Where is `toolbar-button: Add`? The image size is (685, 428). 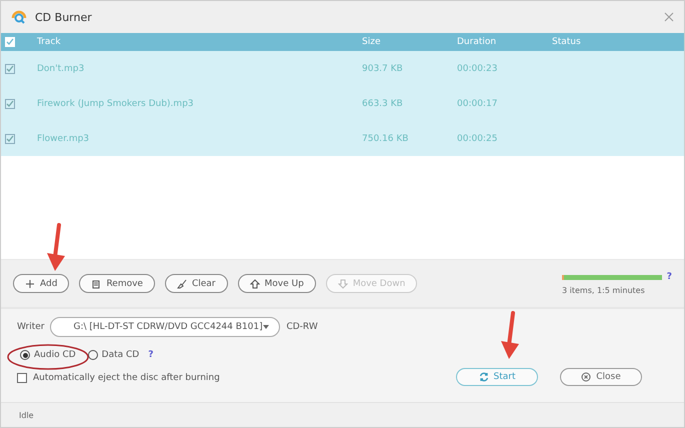 toolbar-button: Add is located at coordinates (41, 283).